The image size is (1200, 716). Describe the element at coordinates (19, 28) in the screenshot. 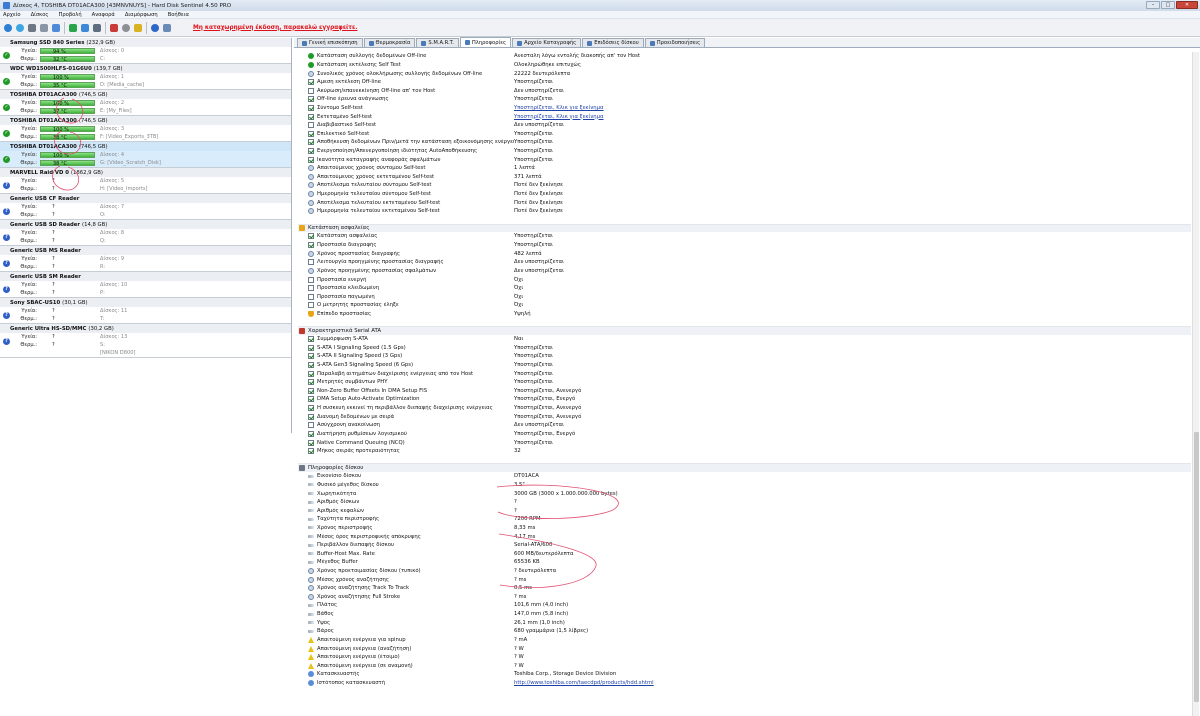

I see `sync-icon` at that location.